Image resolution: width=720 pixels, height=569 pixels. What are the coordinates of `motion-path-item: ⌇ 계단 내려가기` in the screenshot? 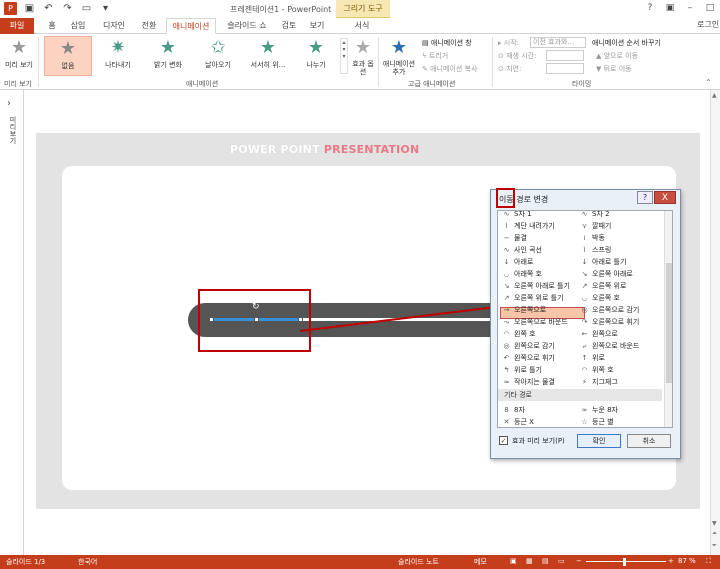 It's located at (528, 226).